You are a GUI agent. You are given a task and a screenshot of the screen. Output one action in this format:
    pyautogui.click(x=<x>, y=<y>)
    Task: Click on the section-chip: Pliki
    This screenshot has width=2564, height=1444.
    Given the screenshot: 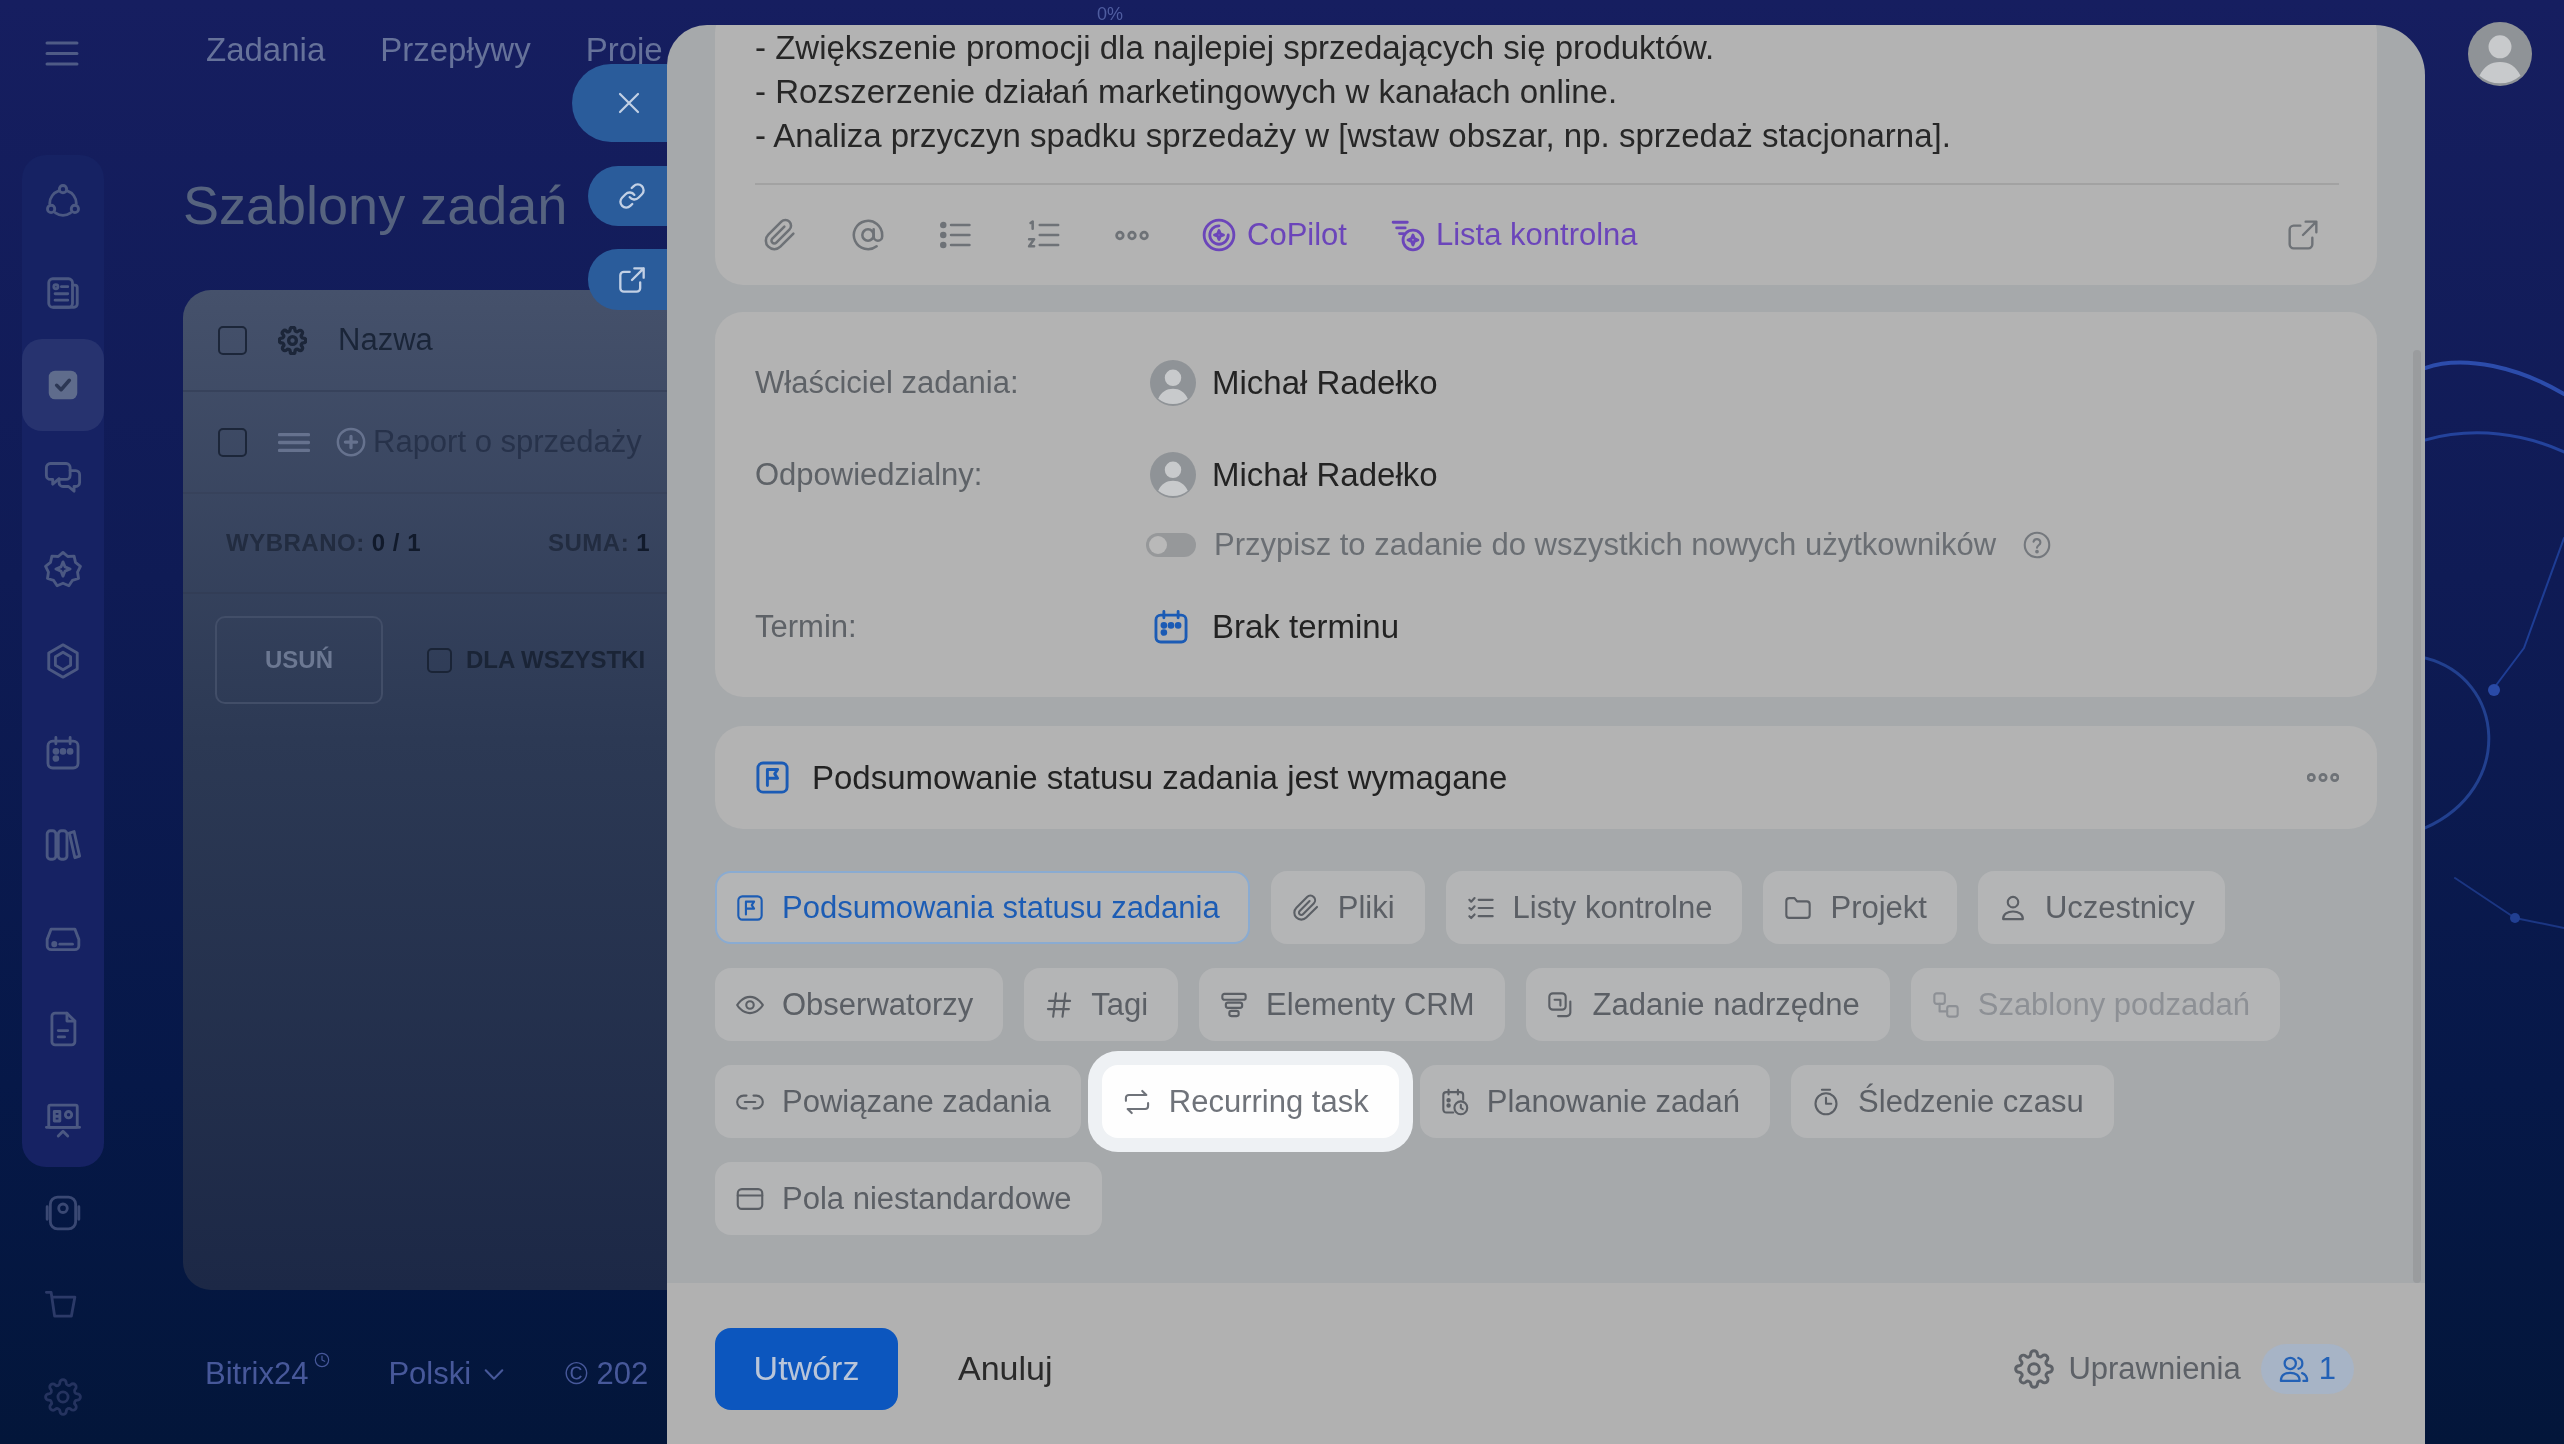 What is the action you would take?
    pyautogui.click(x=1347, y=907)
    